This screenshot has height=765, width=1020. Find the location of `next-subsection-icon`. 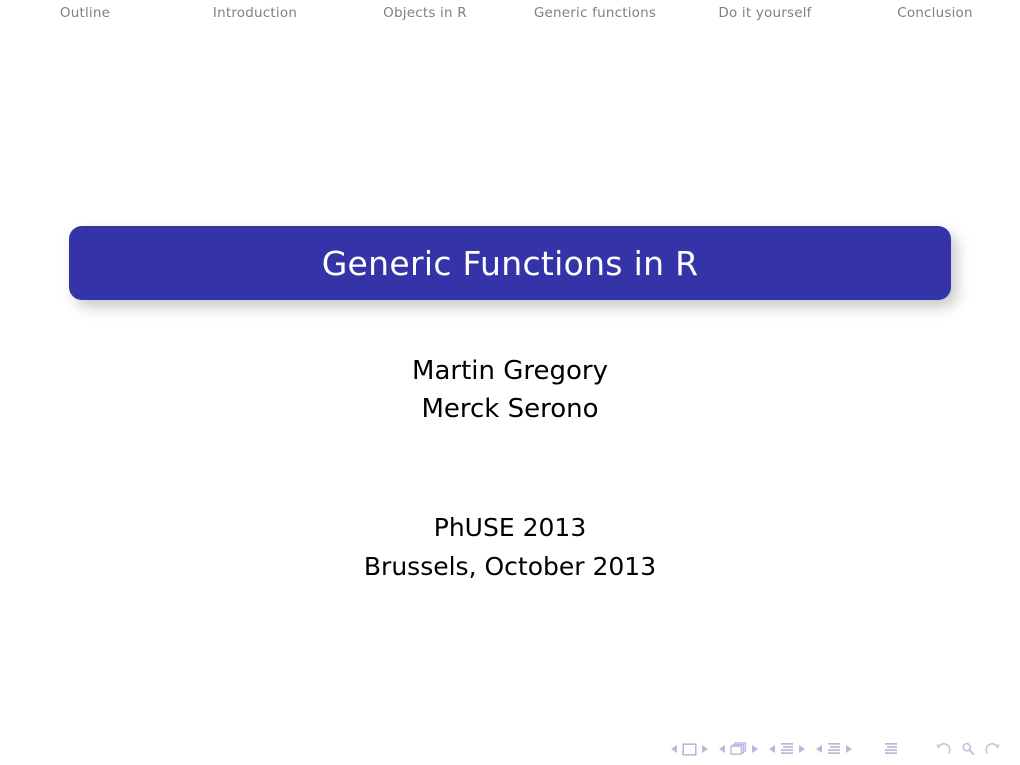

next-subsection-icon is located at coordinates (802, 749).